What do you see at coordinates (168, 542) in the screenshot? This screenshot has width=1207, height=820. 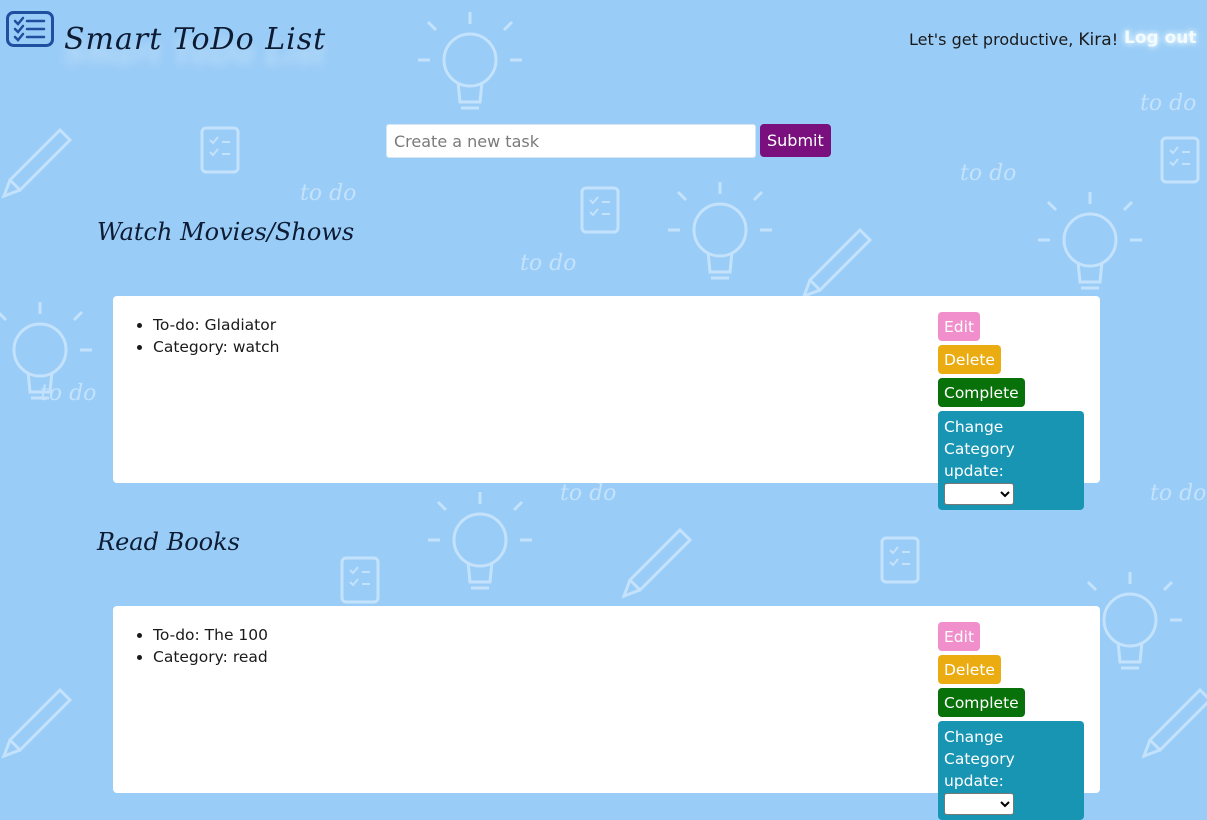 I see `category-heading-read: Read Books` at bounding box center [168, 542].